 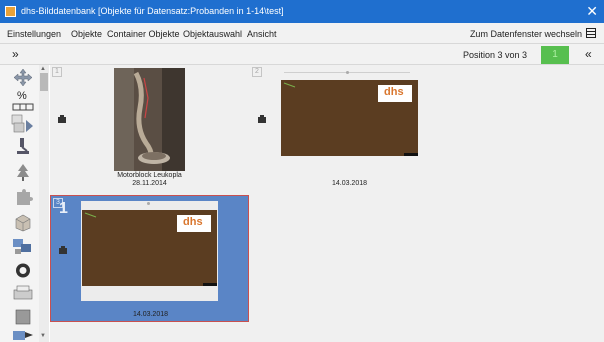 What do you see at coordinates (23, 317) in the screenshot?
I see `monitor-icon` at bounding box center [23, 317].